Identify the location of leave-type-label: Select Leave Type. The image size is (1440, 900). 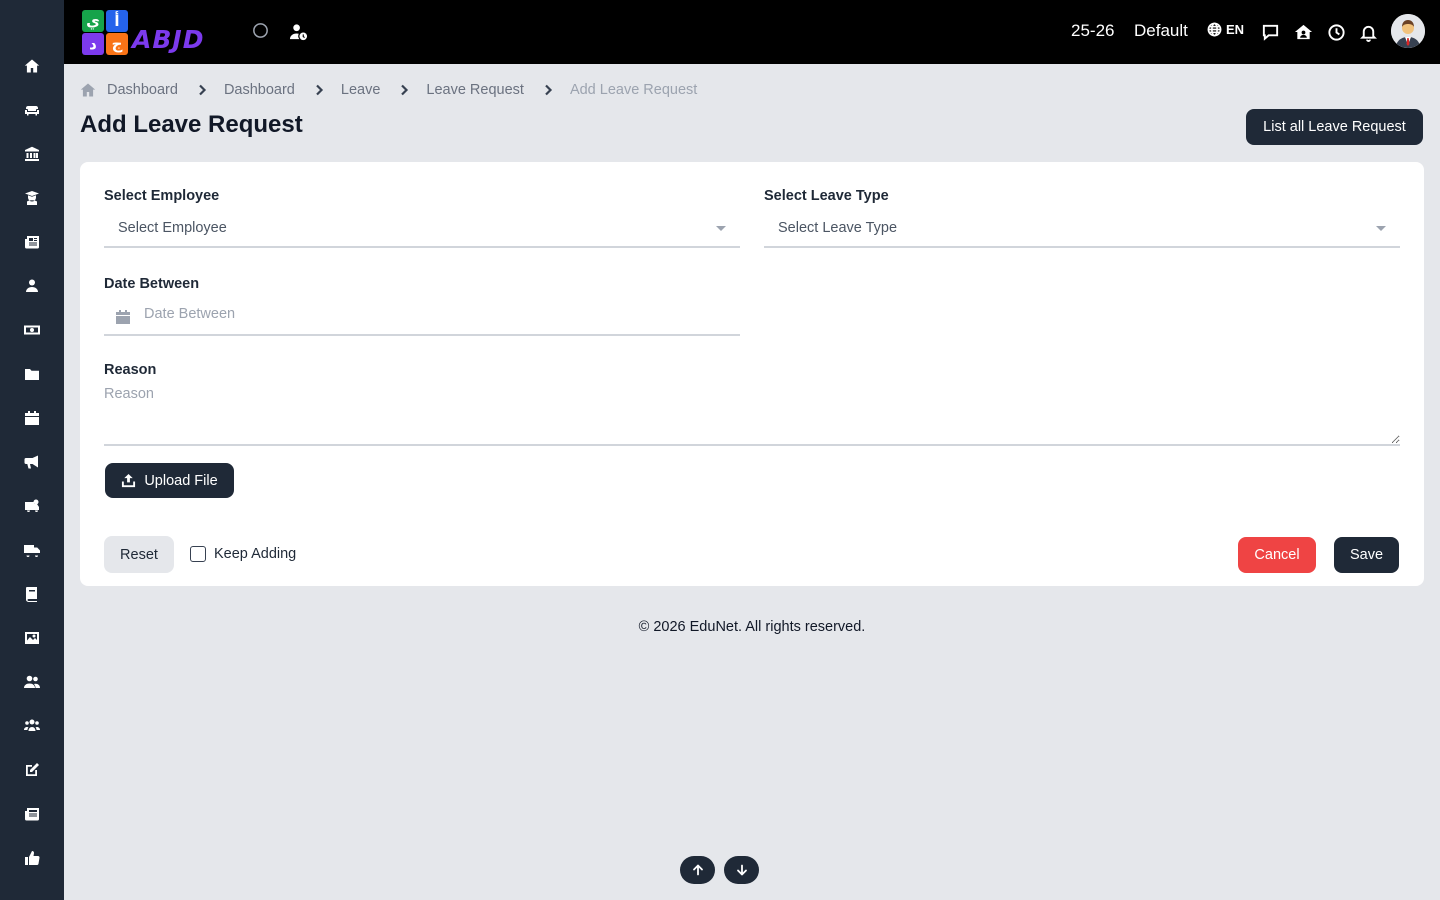
(826, 196).